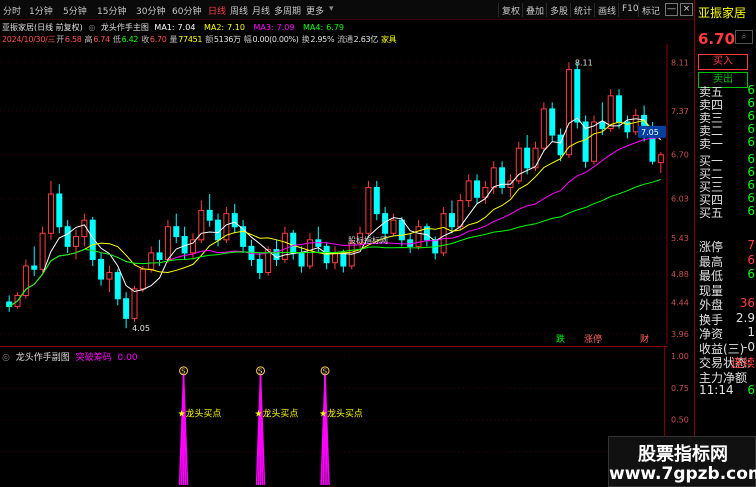  What do you see at coordinates (91, 27) in the screenshot?
I see `settings-icon: ◎` at bounding box center [91, 27].